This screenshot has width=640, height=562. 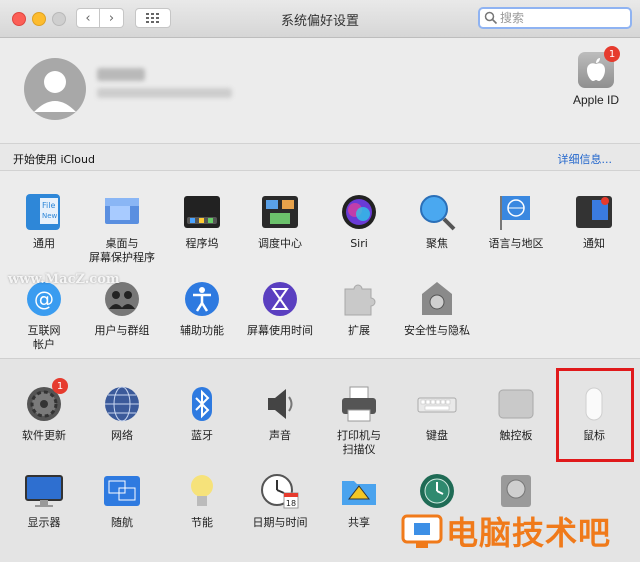 What do you see at coordinates (359, 404) in the screenshot?
I see `printer-icon` at bounding box center [359, 404].